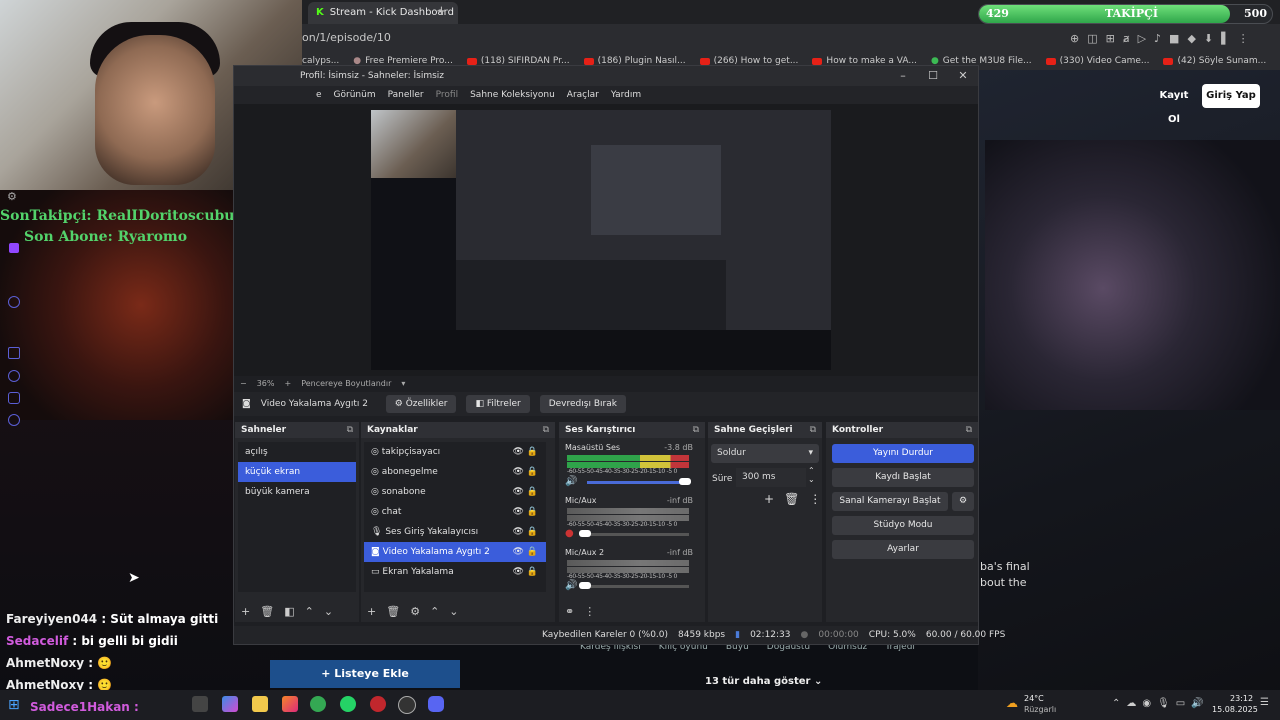 This screenshot has height=720, width=1280. What do you see at coordinates (230, 704) in the screenshot?
I see `copilot-icon` at bounding box center [230, 704].